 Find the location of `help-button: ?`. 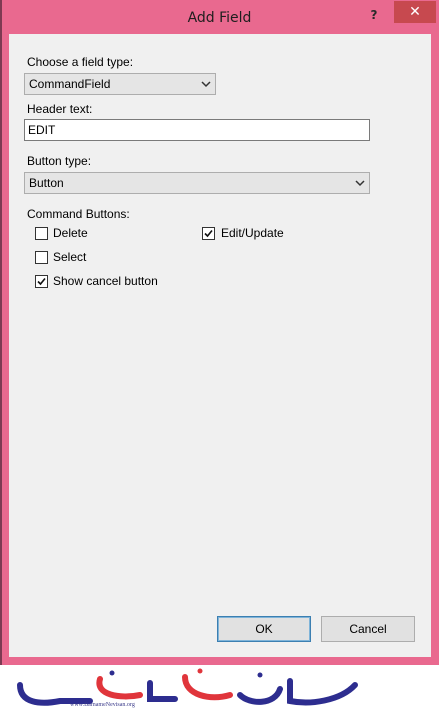

help-button: ? is located at coordinates (374, 15).